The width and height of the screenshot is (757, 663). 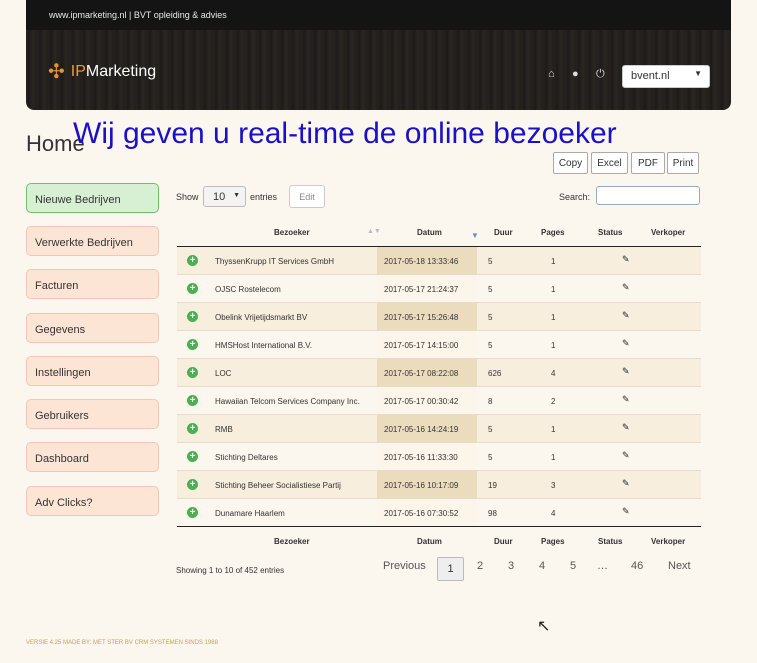 What do you see at coordinates (307, 196) in the screenshot?
I see `edit-button: Edit` at bounding box center [307, 196].